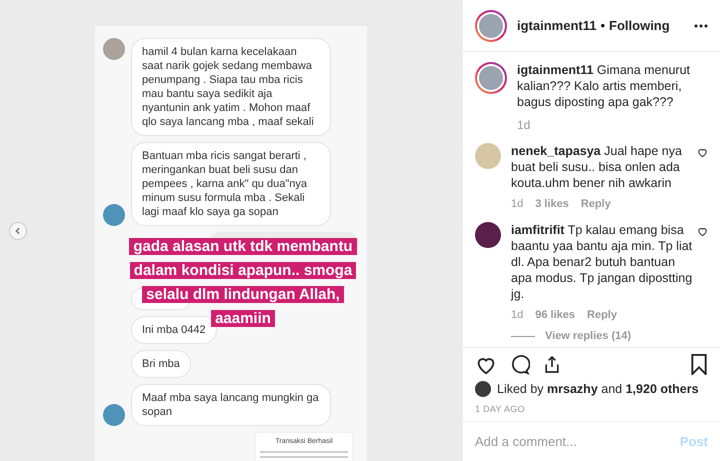  What do you see at coordinates (552, 204) in the screenshot?
I see `likes-count: 3 likes` at bounding box center [552, 204].